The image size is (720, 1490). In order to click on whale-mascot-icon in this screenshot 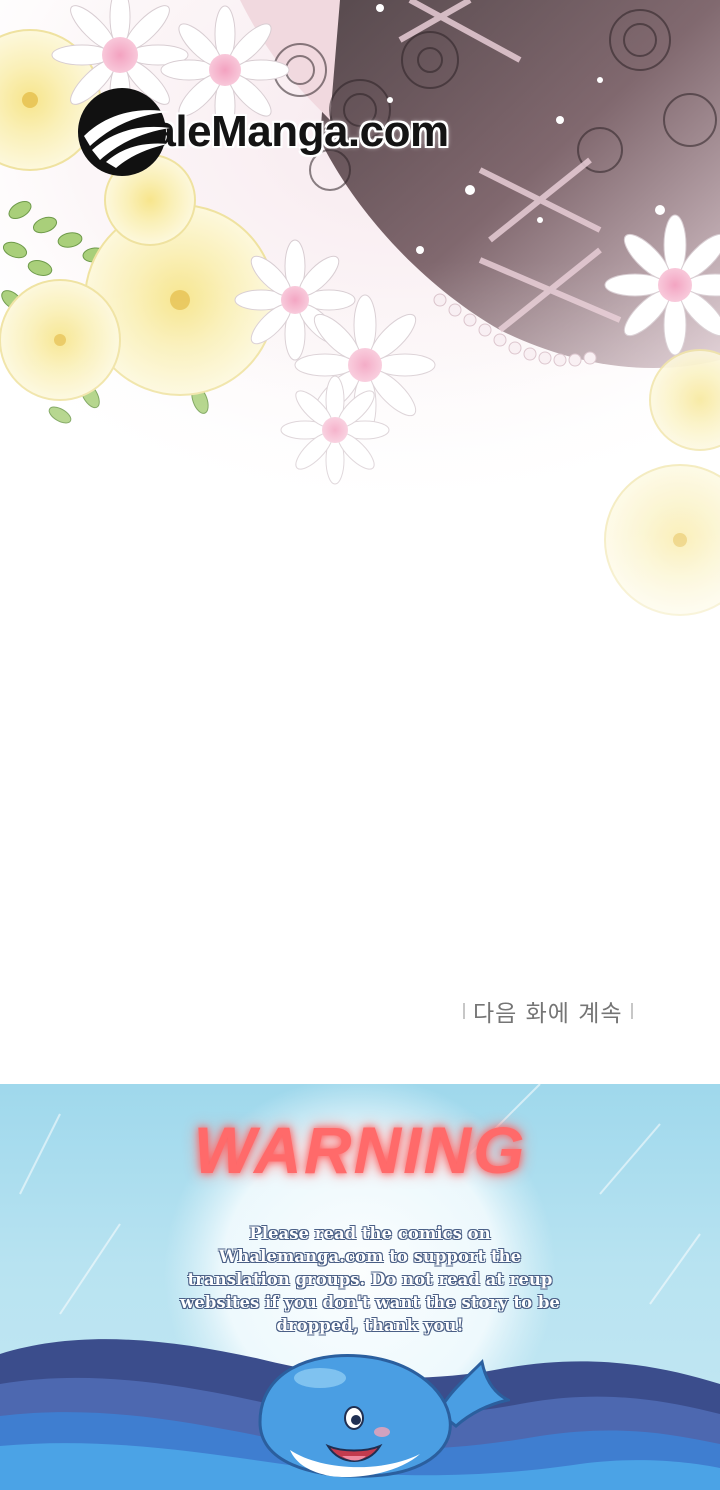, I will do `click(384, 1416)`.